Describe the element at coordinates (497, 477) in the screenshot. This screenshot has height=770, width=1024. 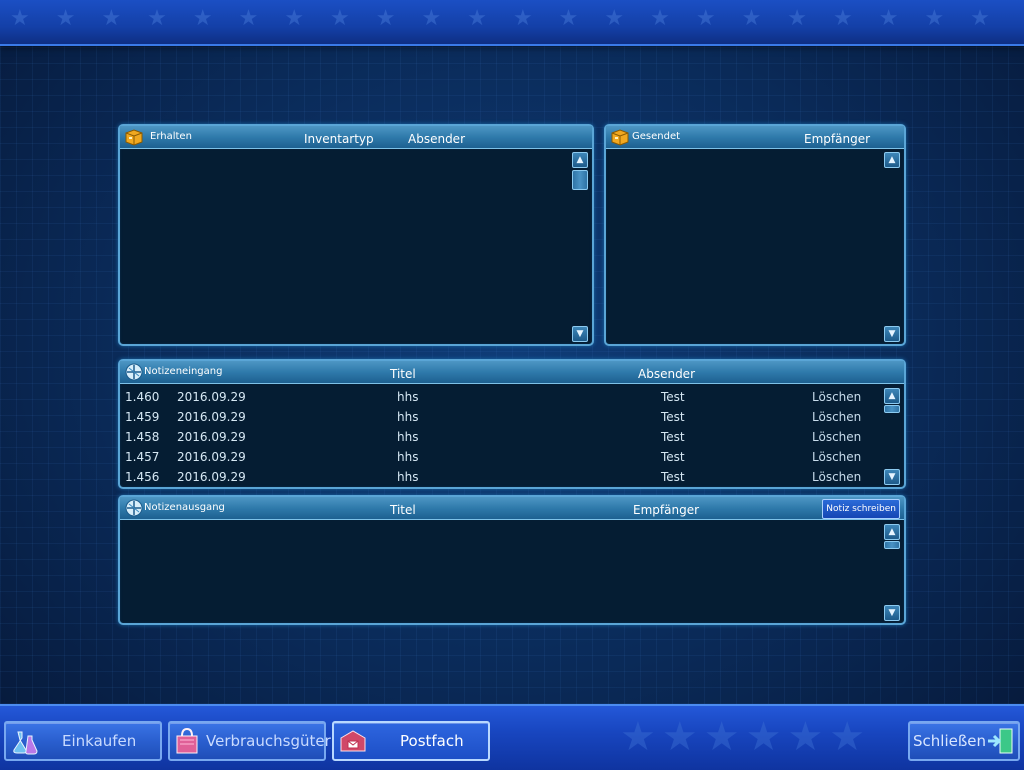
I see `table-row: 1.456 2016.09.29 hhs Test Löschen` at that location.